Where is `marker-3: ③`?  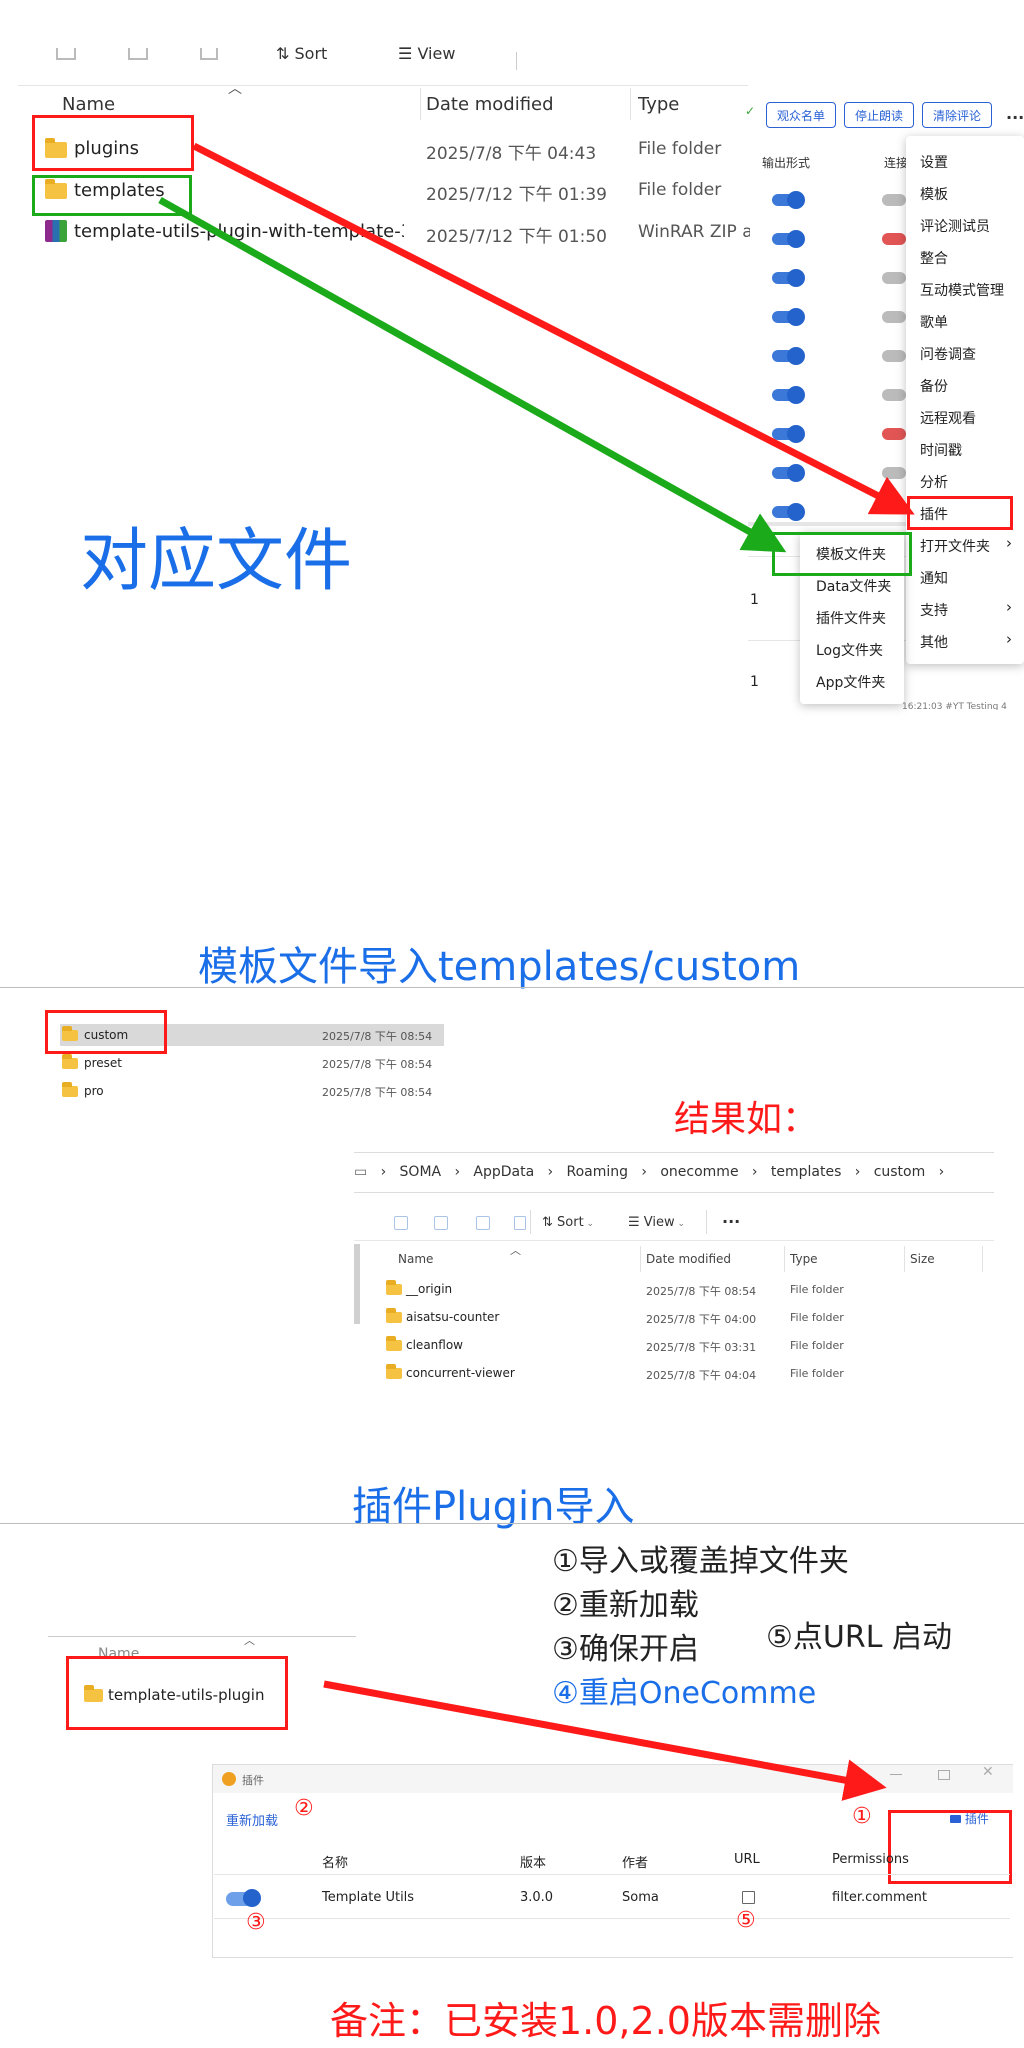 marker-3: ③ is located at coordinates (256, 1922).